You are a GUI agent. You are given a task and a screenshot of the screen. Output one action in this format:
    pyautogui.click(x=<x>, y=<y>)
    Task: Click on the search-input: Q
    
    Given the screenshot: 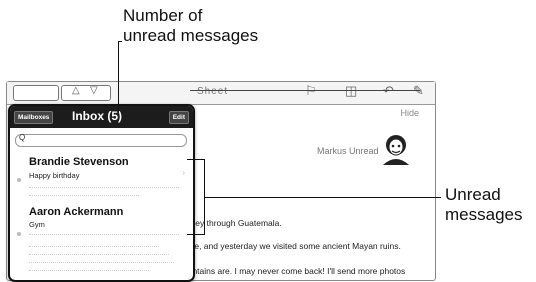 What is the action you would take?
    pyautogui.click(x=101, y=140)
    